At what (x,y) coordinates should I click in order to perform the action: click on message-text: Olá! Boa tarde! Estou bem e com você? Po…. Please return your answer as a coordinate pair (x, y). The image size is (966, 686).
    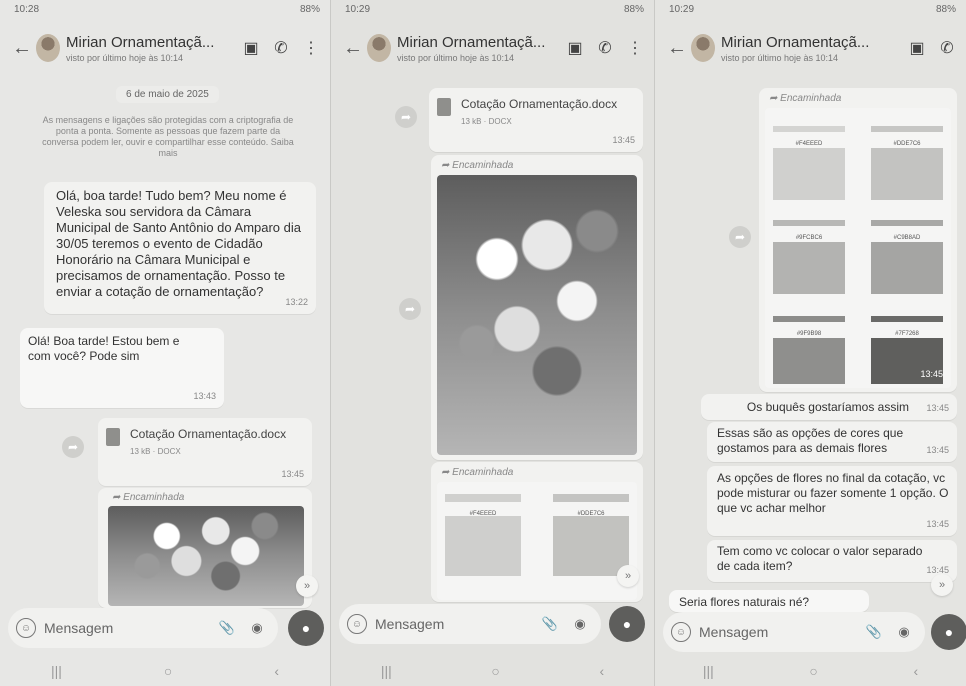
    Looking at the image, I should click on (104, 348).